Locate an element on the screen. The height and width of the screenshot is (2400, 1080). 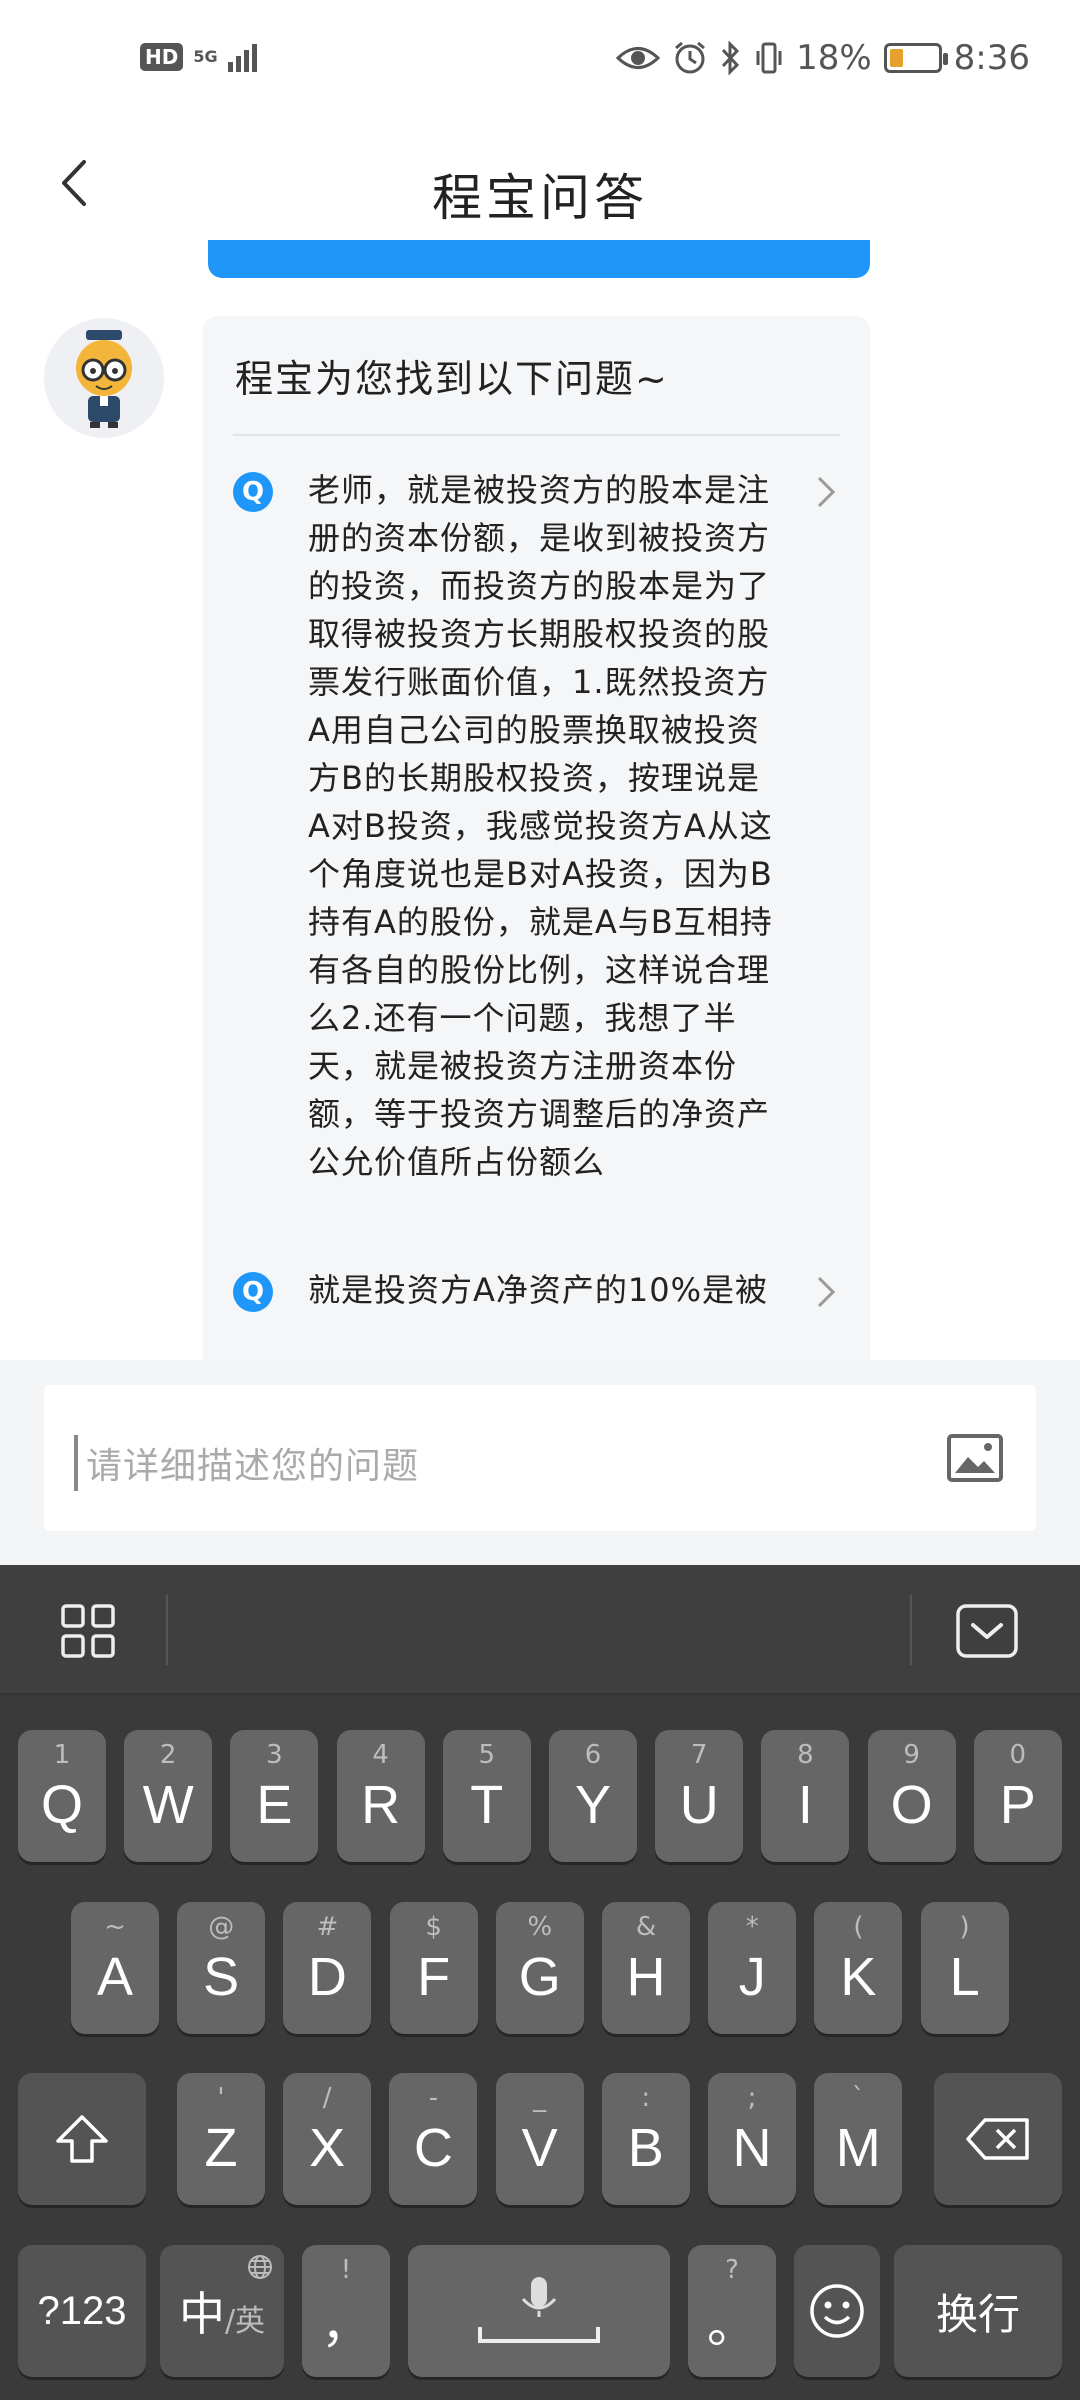
key-r: 4R is located at coordinates (380, 1796).